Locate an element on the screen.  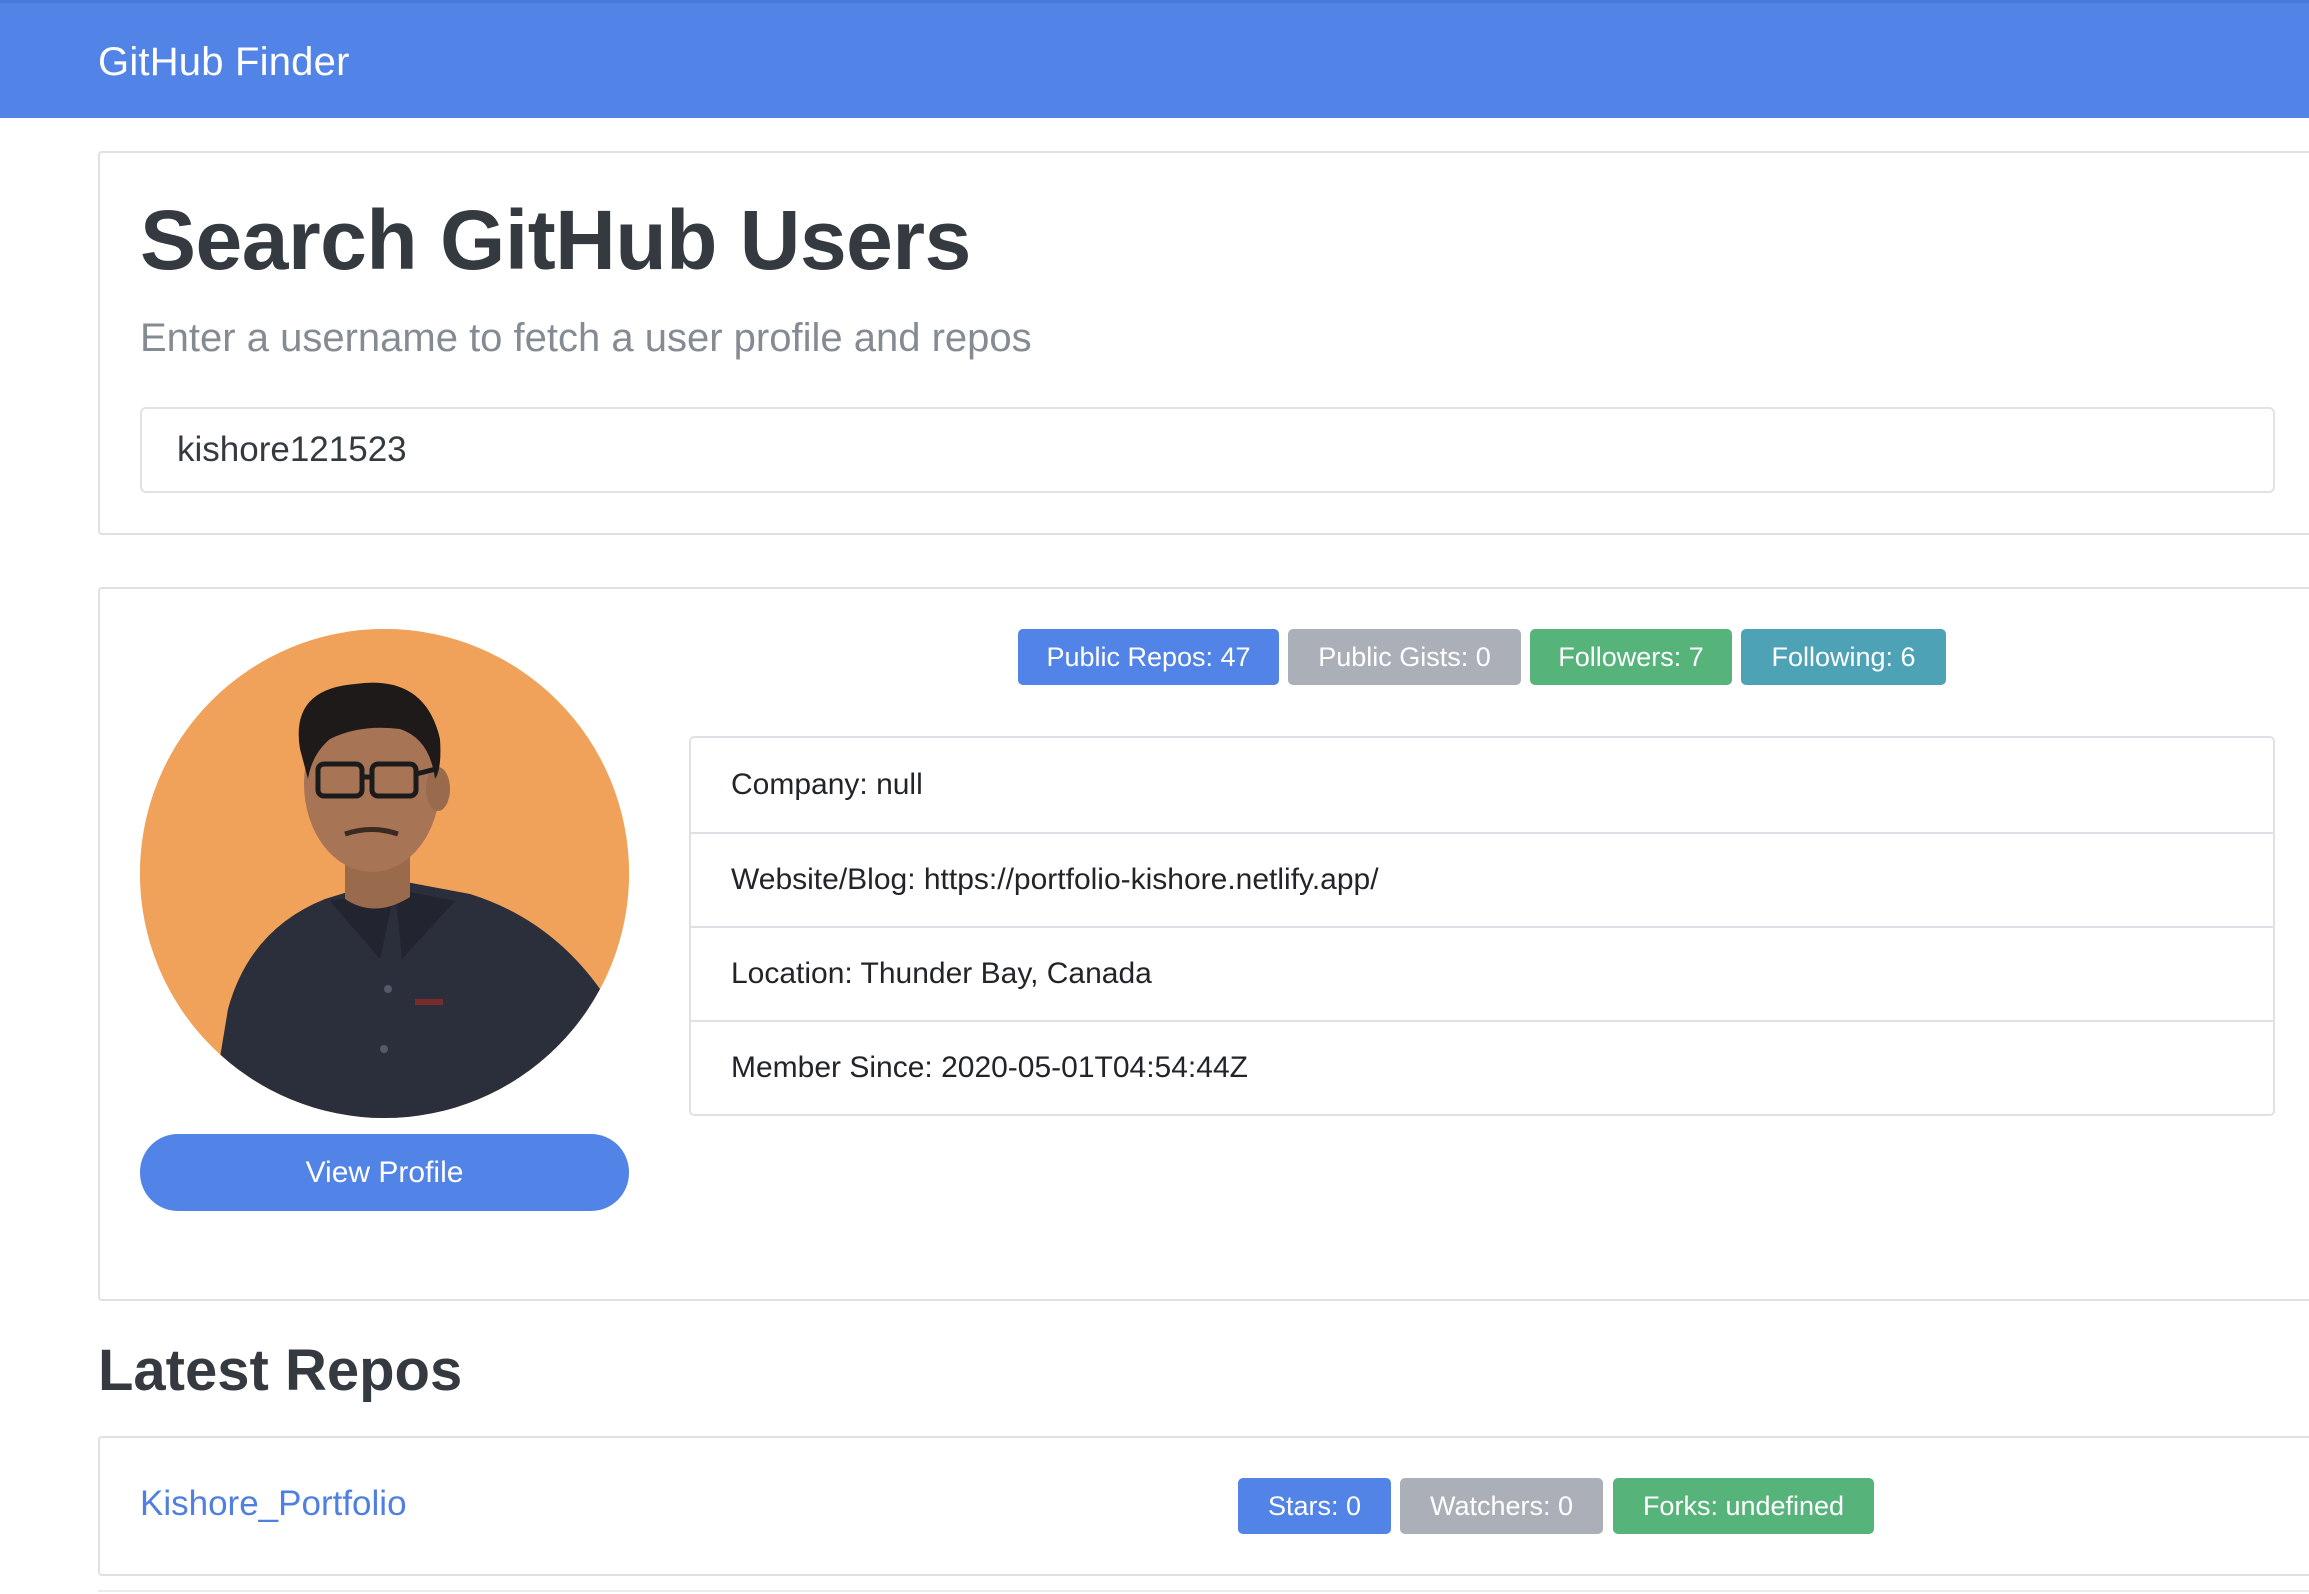
company-item: Company: null is located at coordinates (827, 784).